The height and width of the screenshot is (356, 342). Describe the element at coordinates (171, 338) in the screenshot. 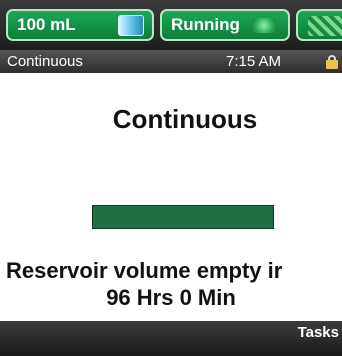

I see `bottom-bar: Tasks` at that location.